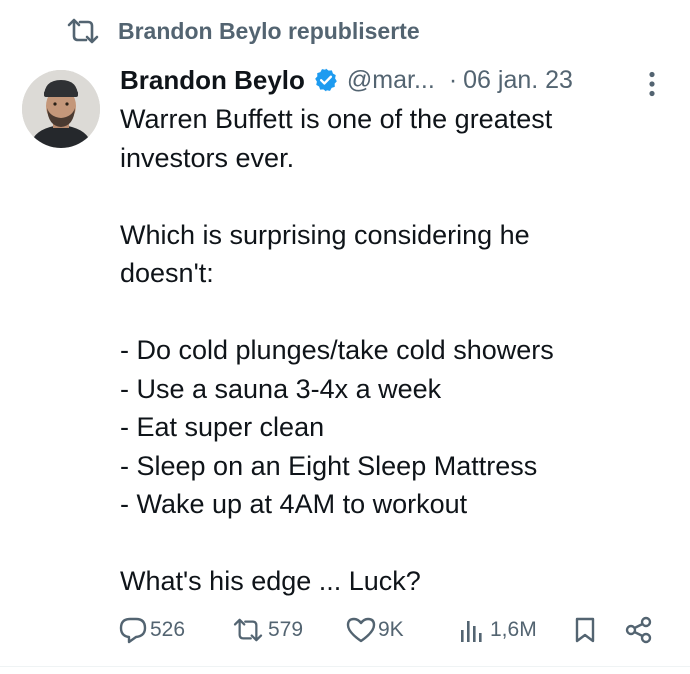 The height and width of the screenshot is (674, 690). Describe the element at coordinates (168, 629) in the screenshot. I see `reply-count: 526` at that location.